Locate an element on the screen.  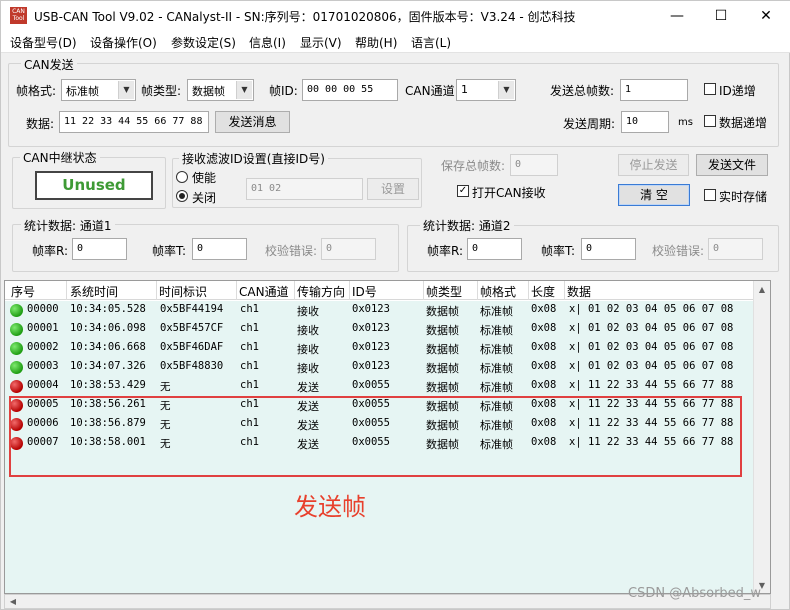
menu-help: 帮助(H) is located at coordinates (376, 42).